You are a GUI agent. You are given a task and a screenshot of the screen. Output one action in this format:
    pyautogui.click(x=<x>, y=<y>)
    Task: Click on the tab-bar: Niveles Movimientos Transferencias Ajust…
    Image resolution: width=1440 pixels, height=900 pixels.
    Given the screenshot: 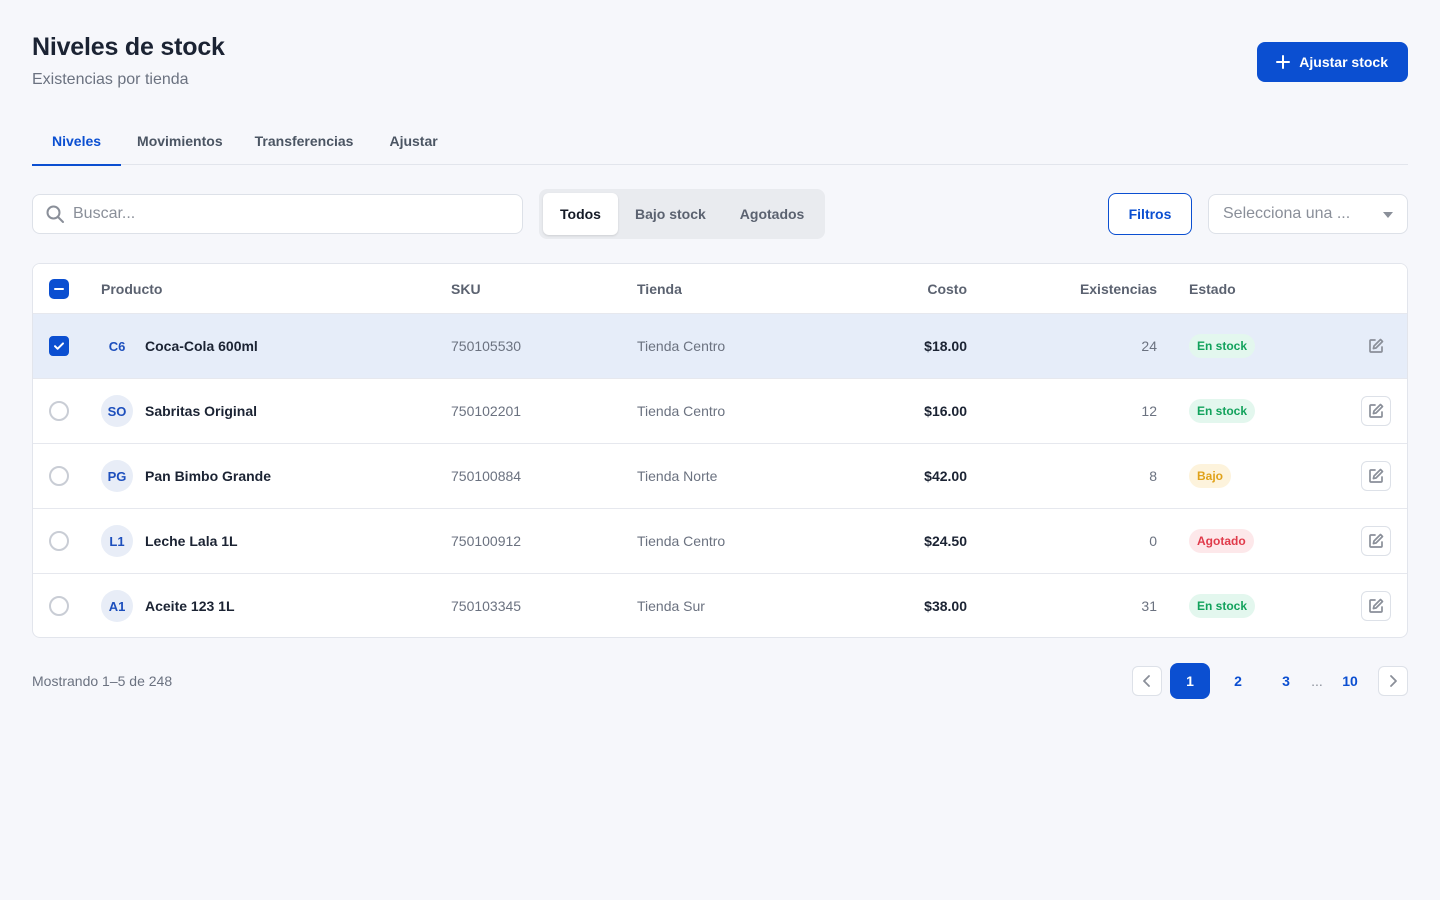 What is the action you would take?
    pyautogui.click(x=720, y=141)
    